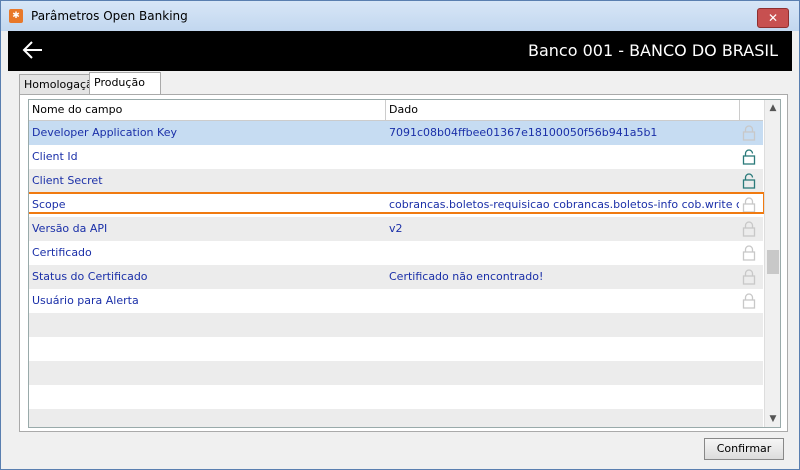 This screenshot has height=470, width=800. What do you see at coordinates (396, 301) in the screenshot?
I see `table-row: Usuário para Alerta` at bounding box center [396, 301].